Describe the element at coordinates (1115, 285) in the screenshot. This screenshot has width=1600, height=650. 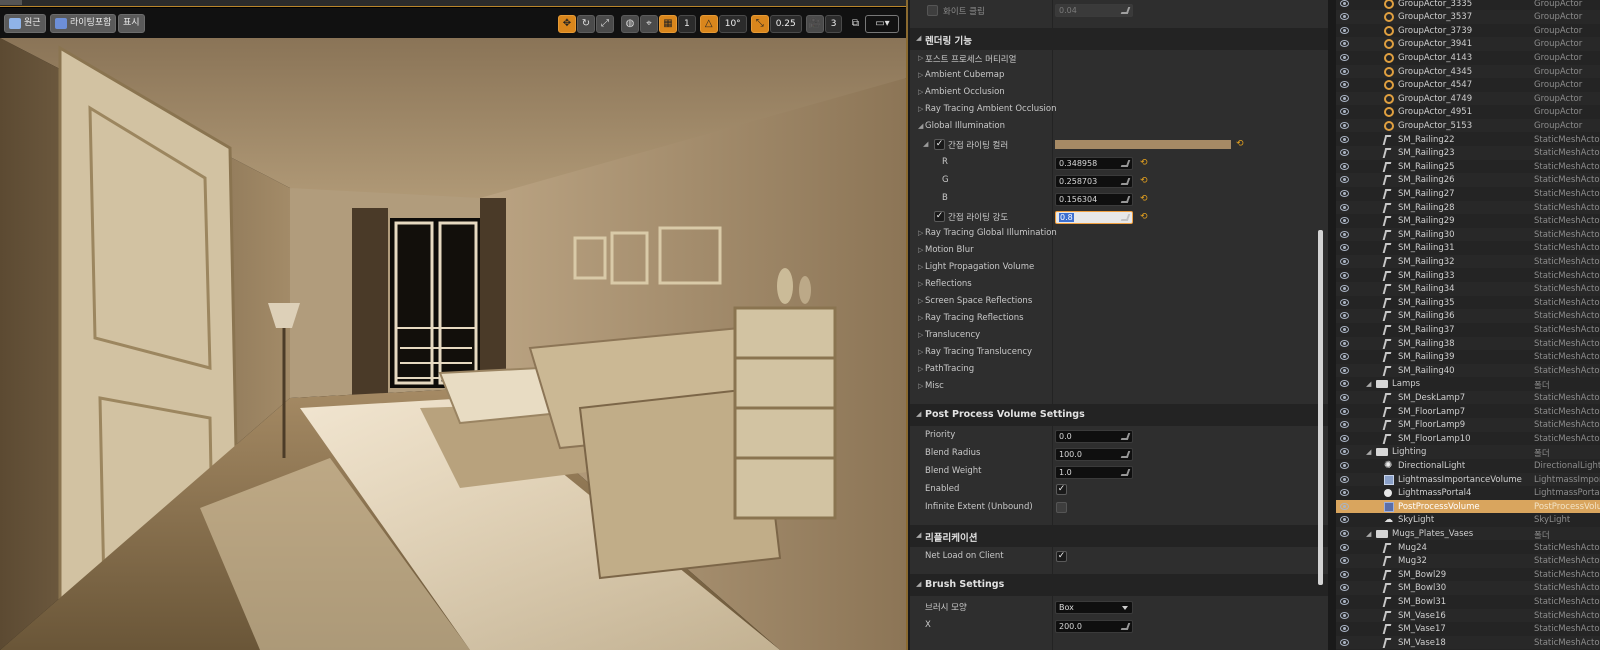
I see `group-reflections: ▷ Reflections` at that location.